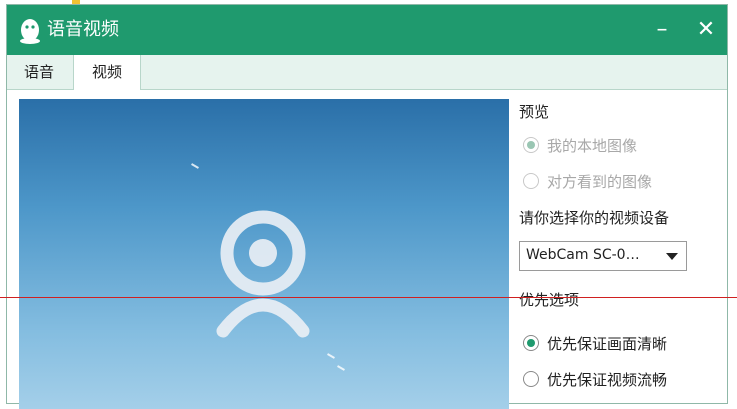 This screenshot has height=409, width=737. What do you see at coordinates (662, 30) in the screenshot?
I see `minimize-icon: –` at bounding box center [662, 30].